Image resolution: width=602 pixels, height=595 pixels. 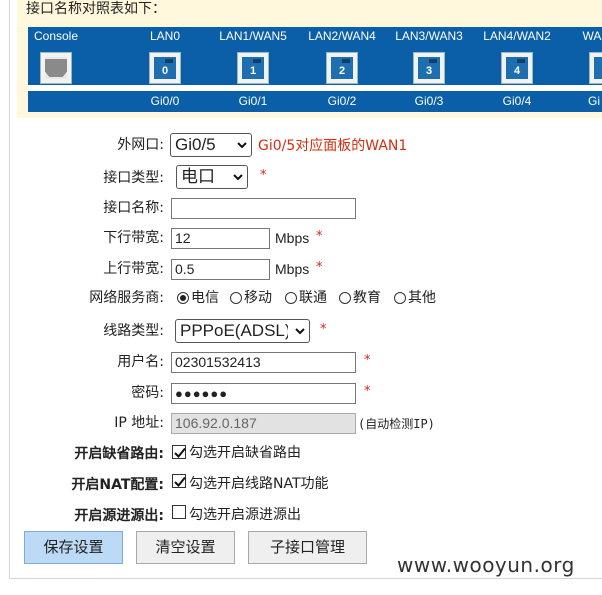 I want to click on isp-radio-mobile, so click(x=236, y=298).